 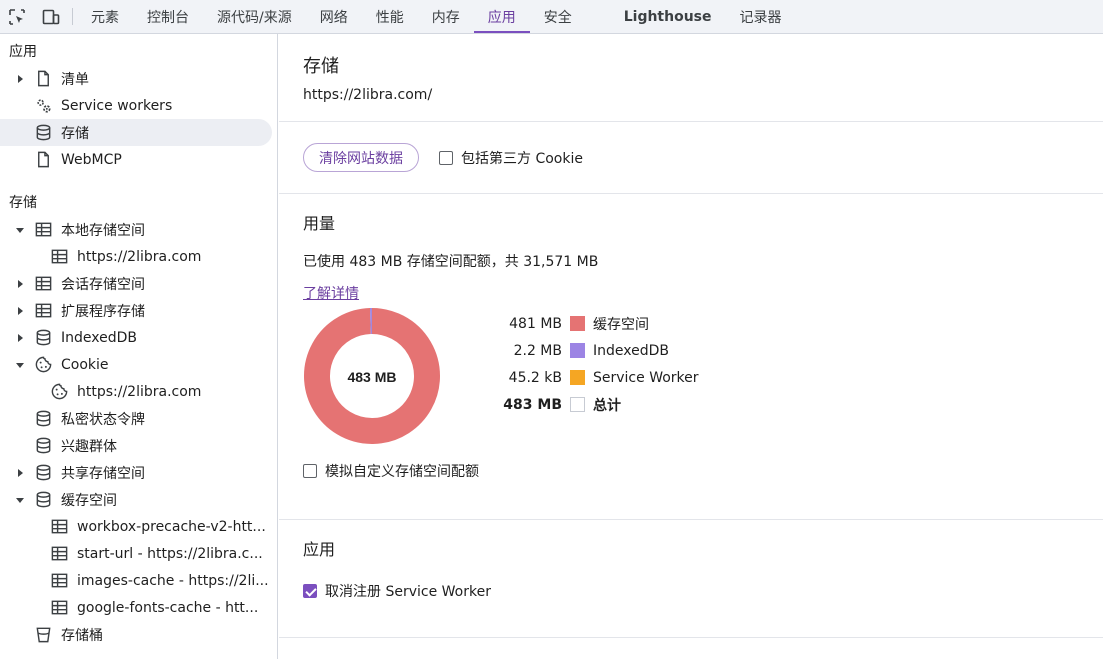 What do you see at coordinates (532, 404) in the screenshot?
I see `legend-value: 483 MB` at bounding box center [532, 404].